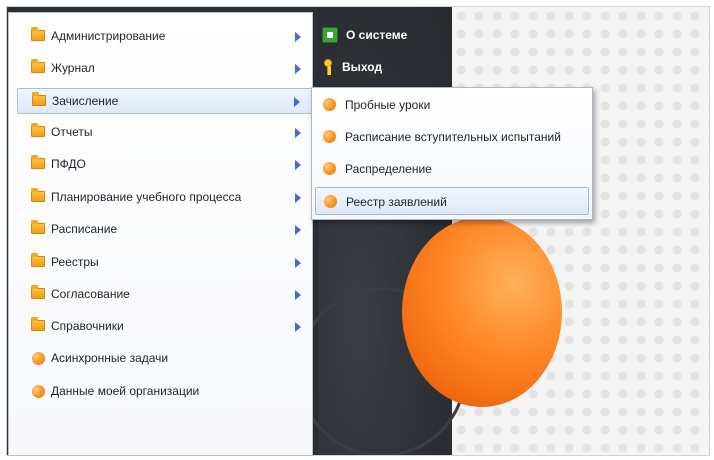 Image resolution: width=714 pixels, height=460 pixels. What do you see at coordinates (165, 165) in the screenshot?
I see `menu-item-pfdo: ПФДО` at bounding box center [165, 165].